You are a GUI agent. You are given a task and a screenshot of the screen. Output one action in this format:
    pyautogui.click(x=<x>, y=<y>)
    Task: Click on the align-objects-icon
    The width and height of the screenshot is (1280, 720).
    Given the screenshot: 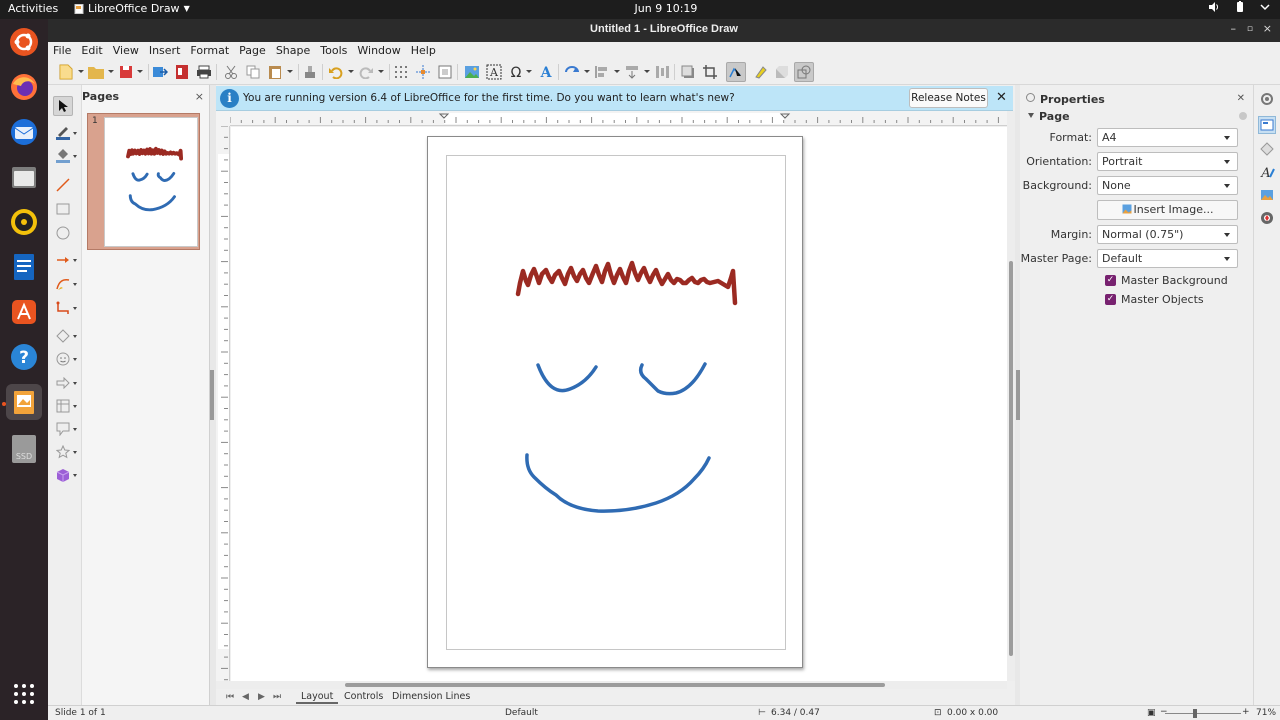 What is the action you would take?
    pyautogui.click(x=602, y=72)
    